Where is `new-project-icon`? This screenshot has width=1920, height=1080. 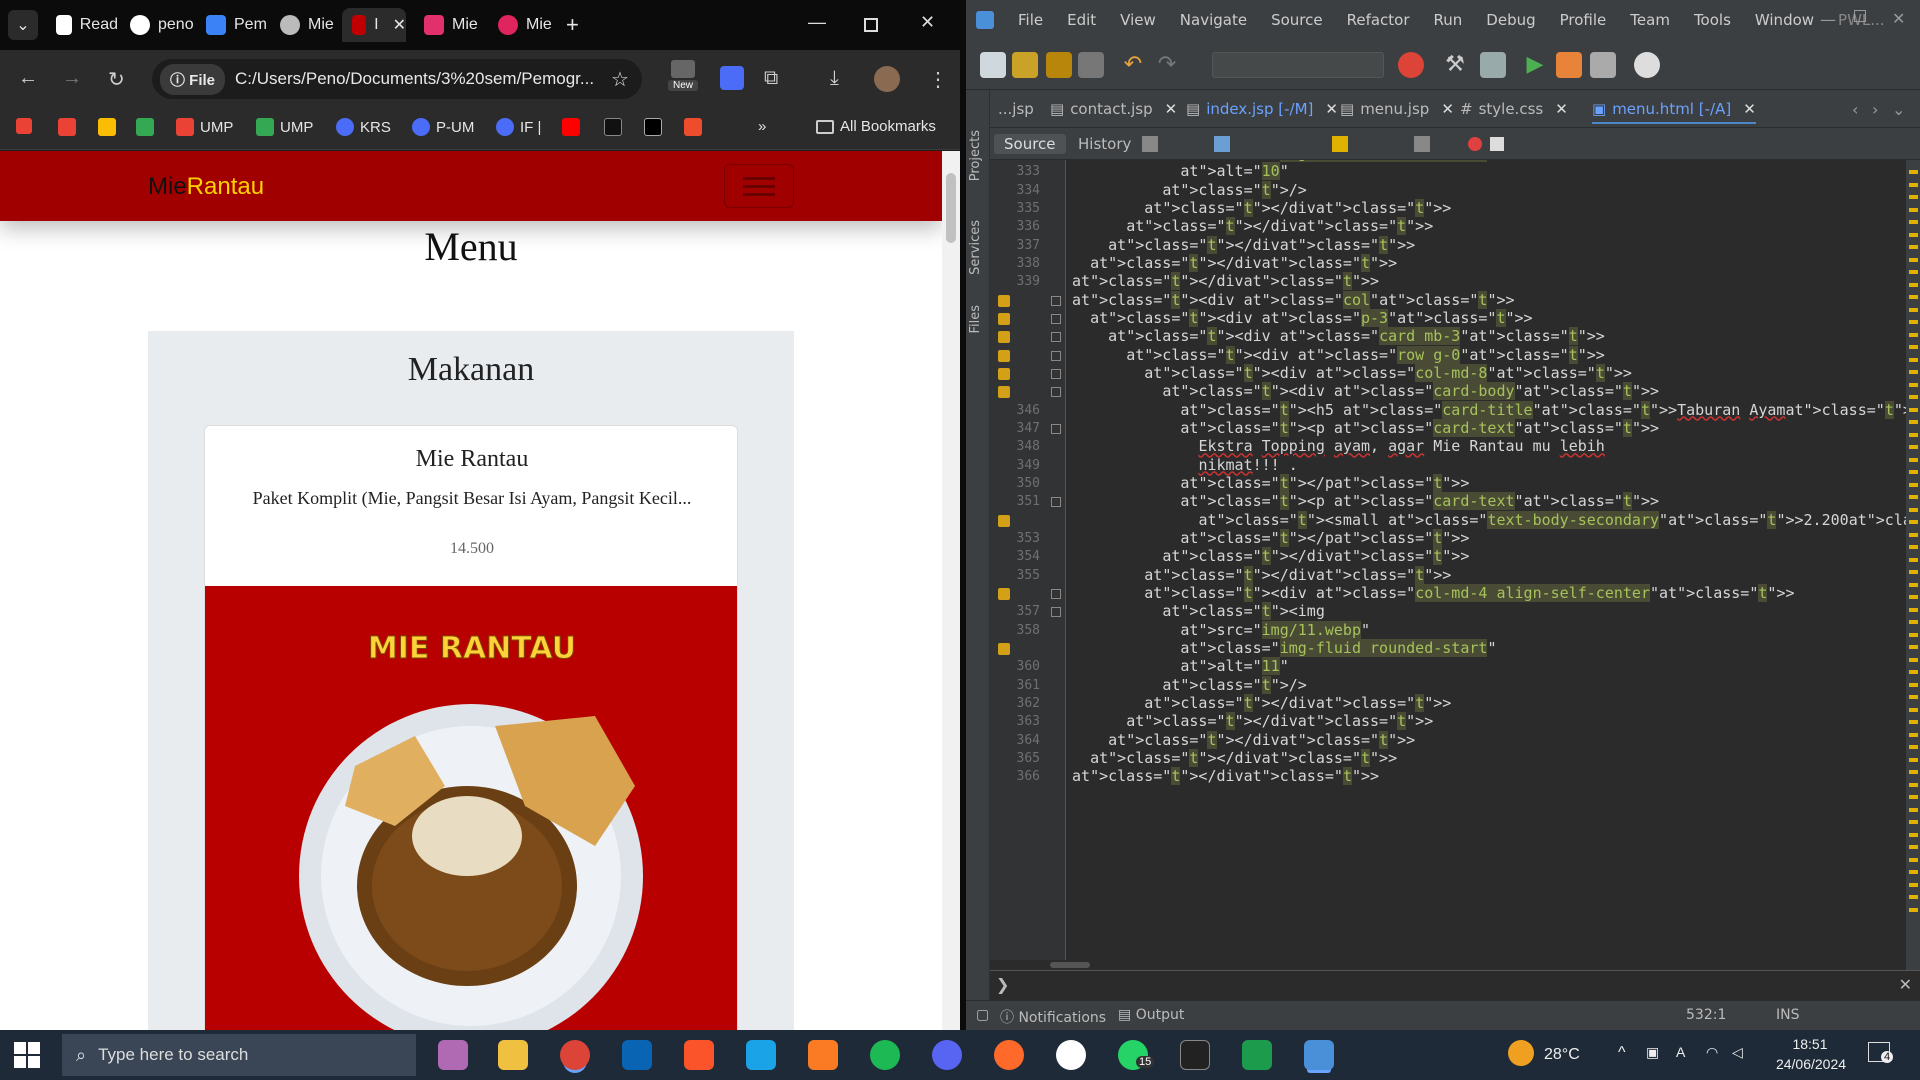
new-project-icon is located at coordinates (1025, 65).